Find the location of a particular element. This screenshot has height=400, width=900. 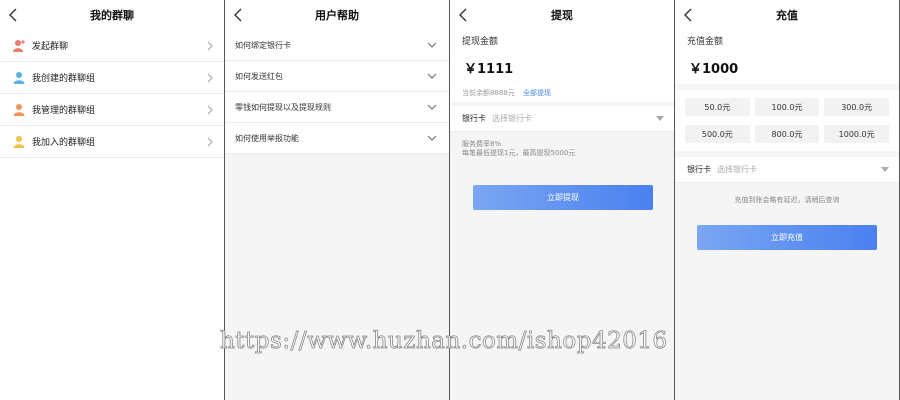

page-title: 提现 is located at coordinates (562, 15).